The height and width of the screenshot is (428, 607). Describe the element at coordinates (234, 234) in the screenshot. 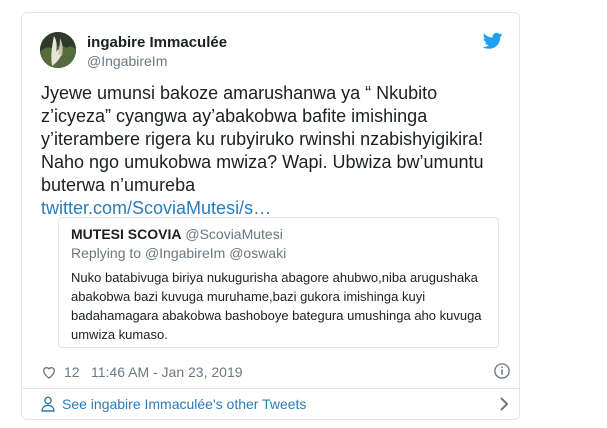

I see `quoted-author-handle: @ScoviaMutesi` at that location.